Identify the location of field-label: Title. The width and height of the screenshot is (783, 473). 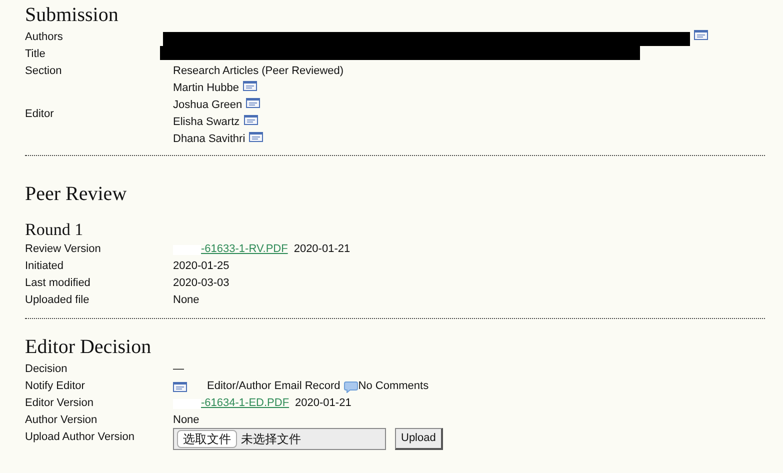
(35, 54).